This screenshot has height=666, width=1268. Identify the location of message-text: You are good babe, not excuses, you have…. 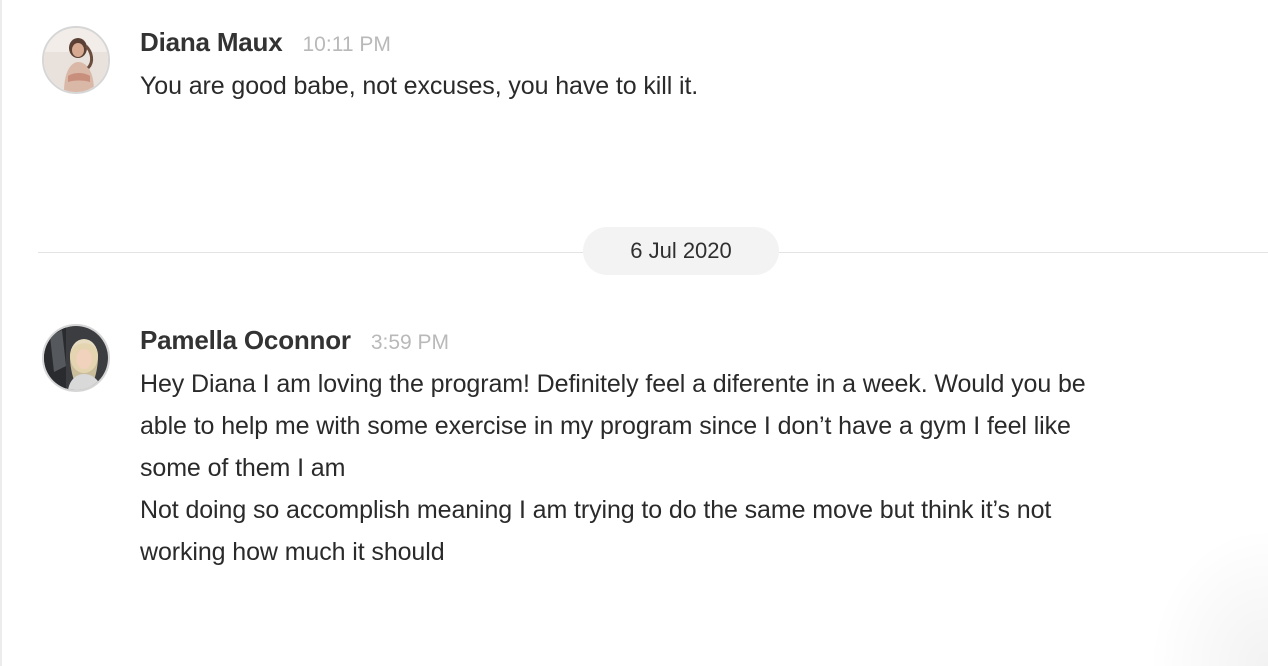
(684, 86).